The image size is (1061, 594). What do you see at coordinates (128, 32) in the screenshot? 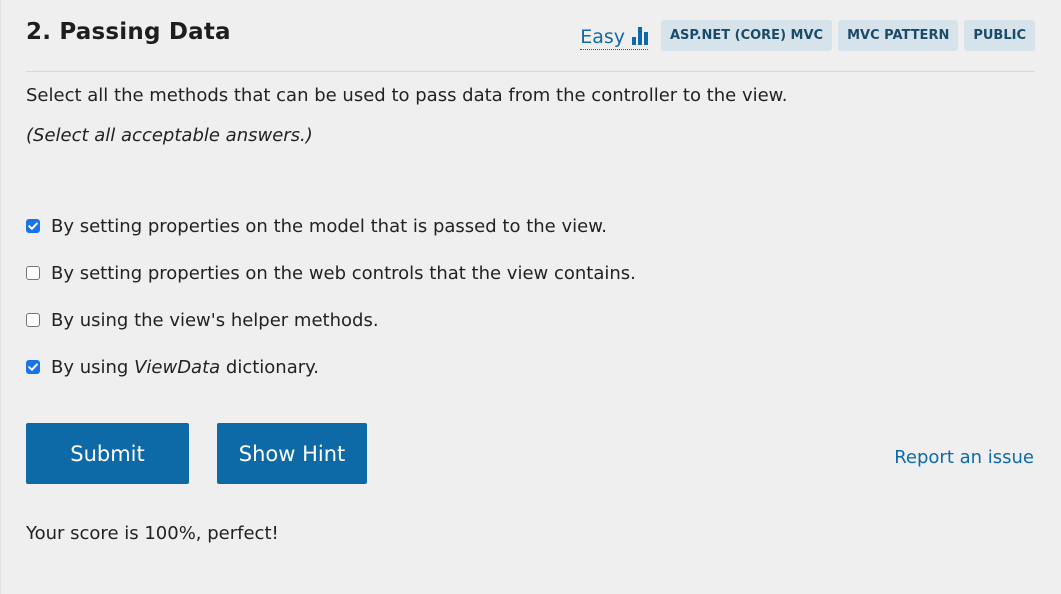
I see `question-title: 2. Passing Data` at bounding box center [128, 32].